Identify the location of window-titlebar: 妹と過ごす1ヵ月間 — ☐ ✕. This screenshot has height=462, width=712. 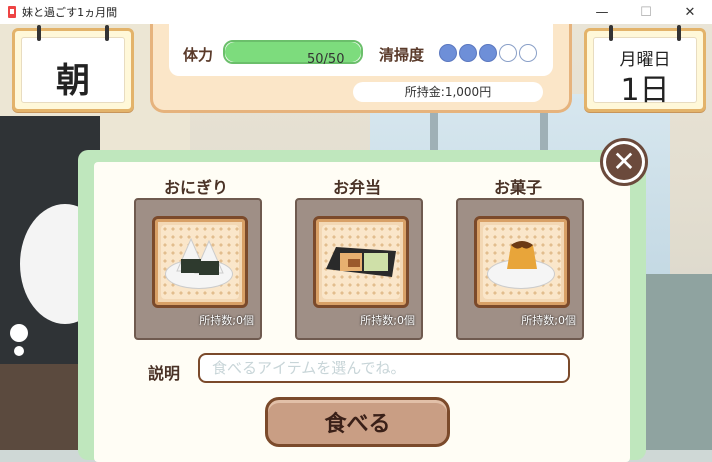
(356, 12).